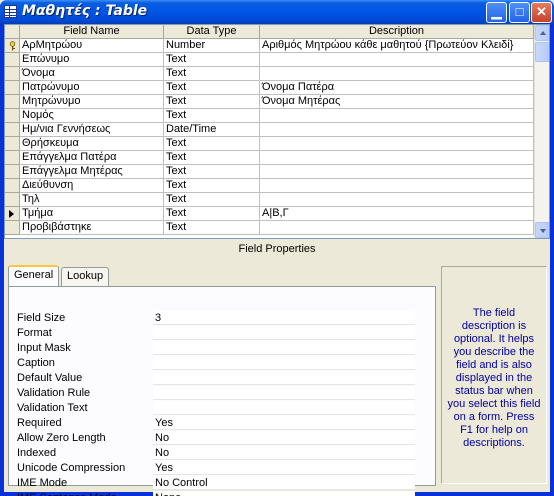  Describe the element at coordinates (92, 102) in the screenshot. I see `field-name-cell: Μητρώνυμο` at that location.